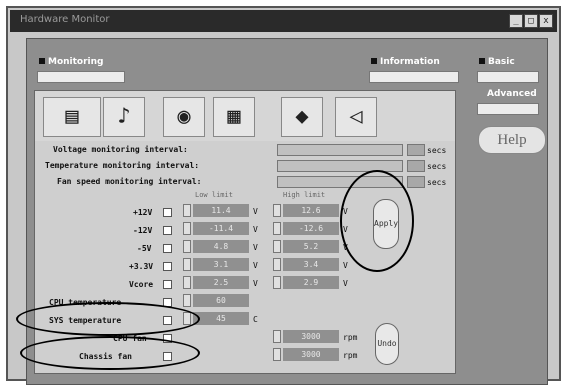 Image resolution: width=571 pixels, height=389 pixels. Describe the element at coordinates (221, 228) in the screenshot. I see `low-value: -11.4` at that location.